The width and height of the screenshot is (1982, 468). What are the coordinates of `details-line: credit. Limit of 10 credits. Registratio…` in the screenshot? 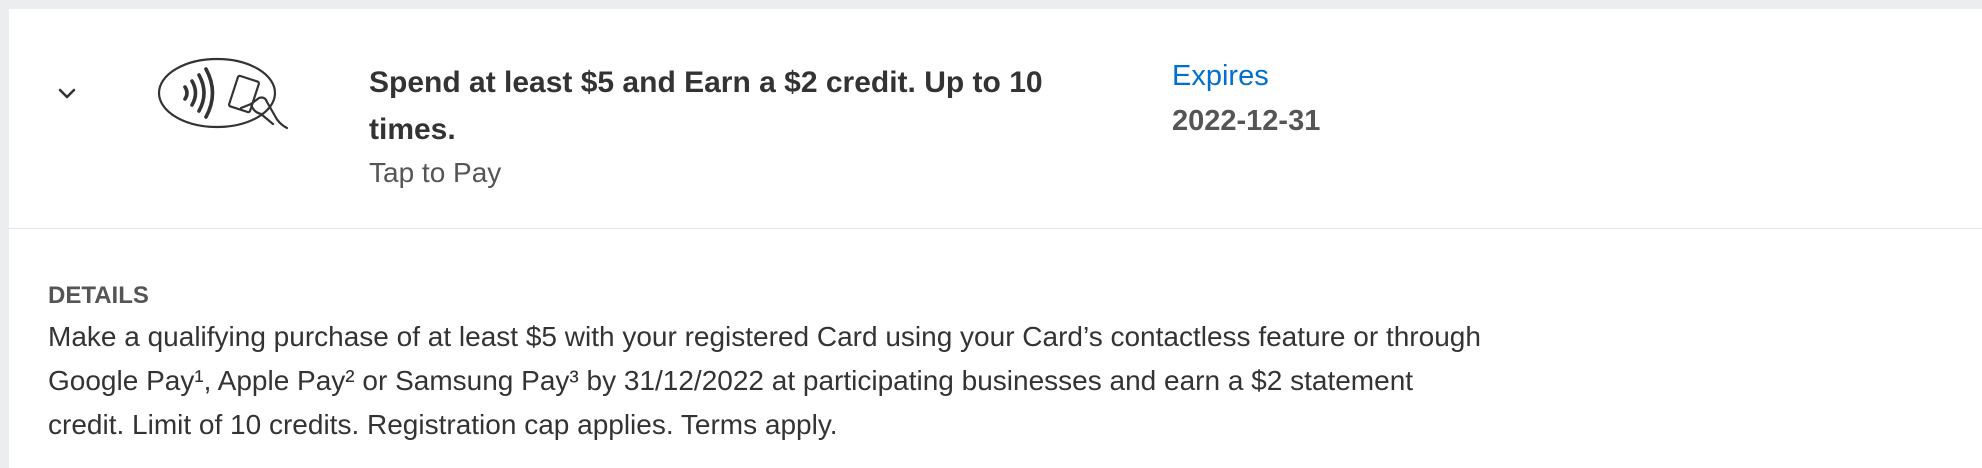 It's located at (443, 424).